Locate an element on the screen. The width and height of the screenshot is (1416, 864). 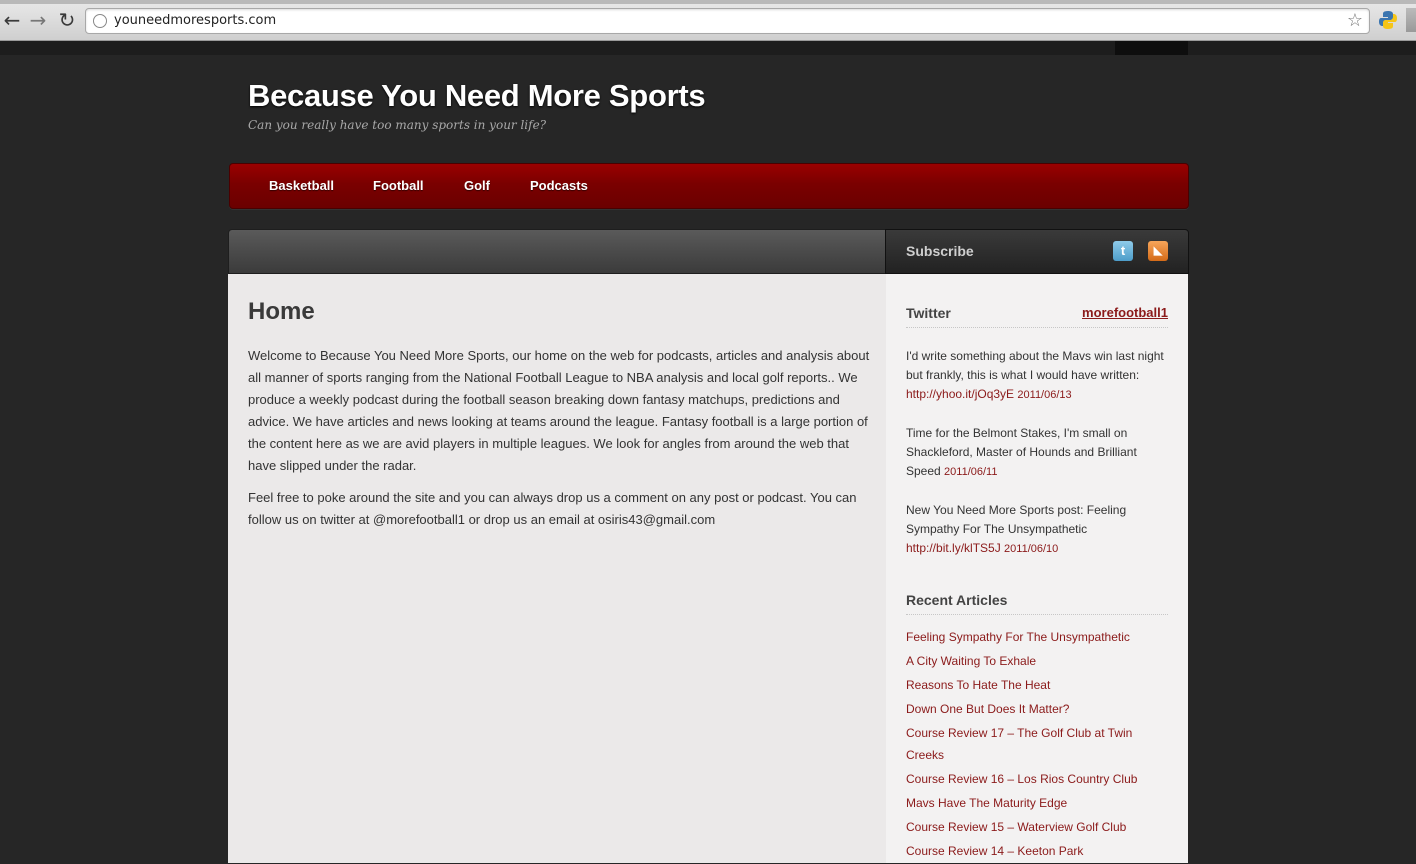
list-item: Course Review 14 – Keeton Park is located at coordinates (1038, 851).